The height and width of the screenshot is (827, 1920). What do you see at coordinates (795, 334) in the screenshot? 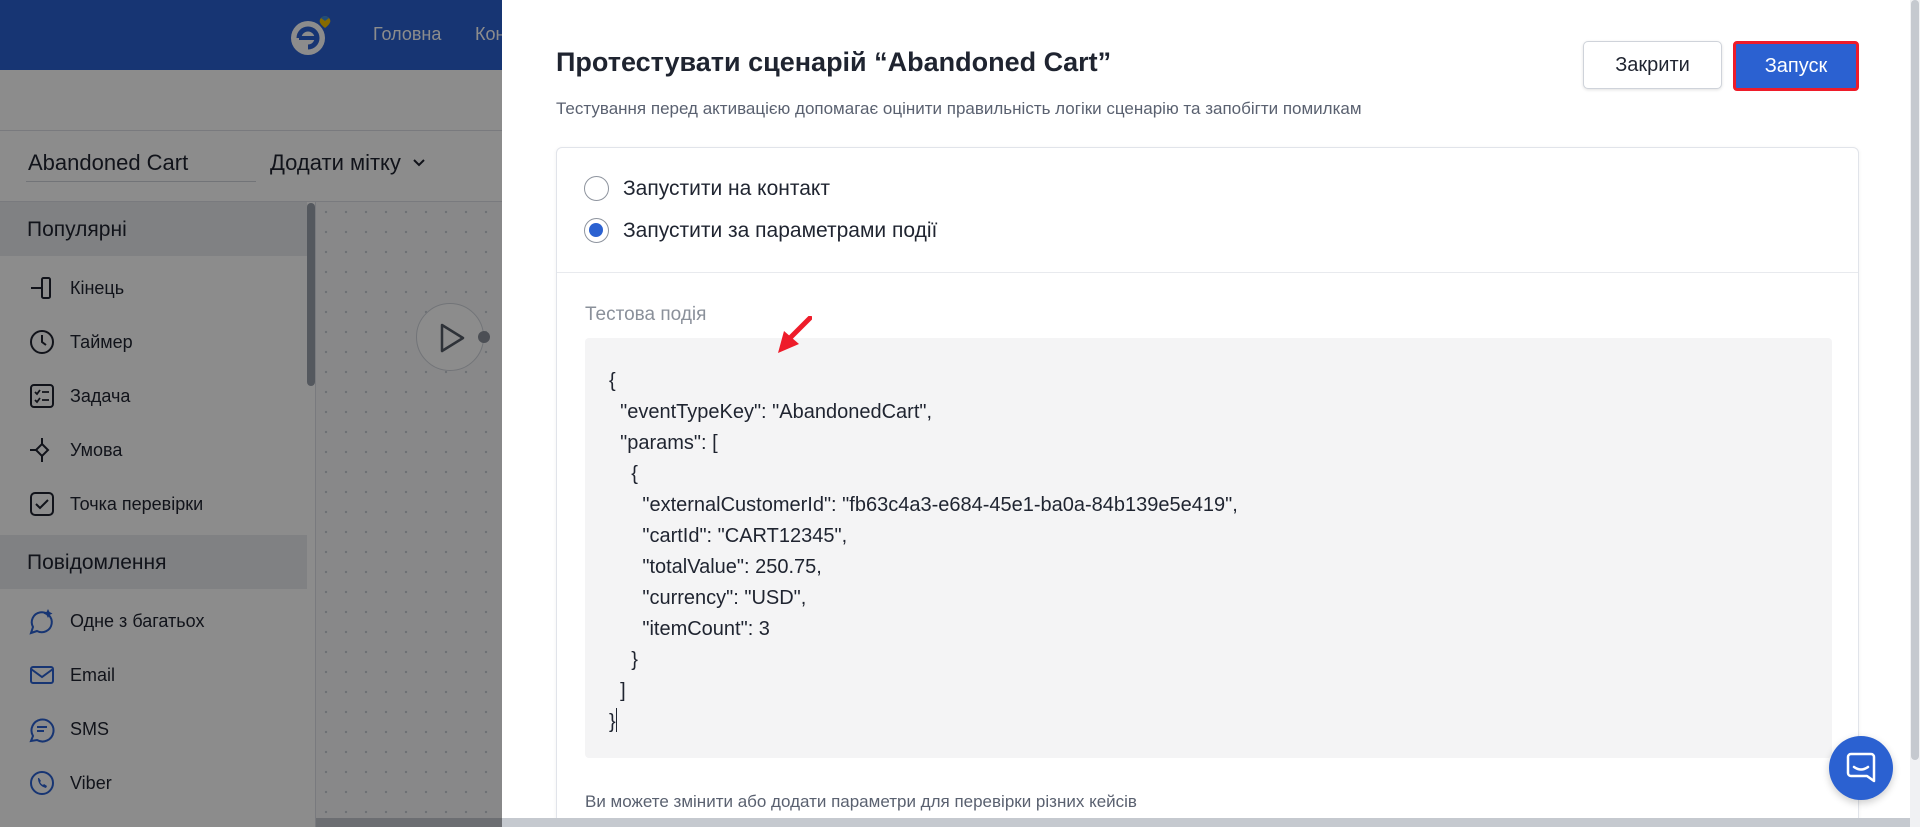
I see `annotation-arrow-icon` at bounding box center [795, 334].